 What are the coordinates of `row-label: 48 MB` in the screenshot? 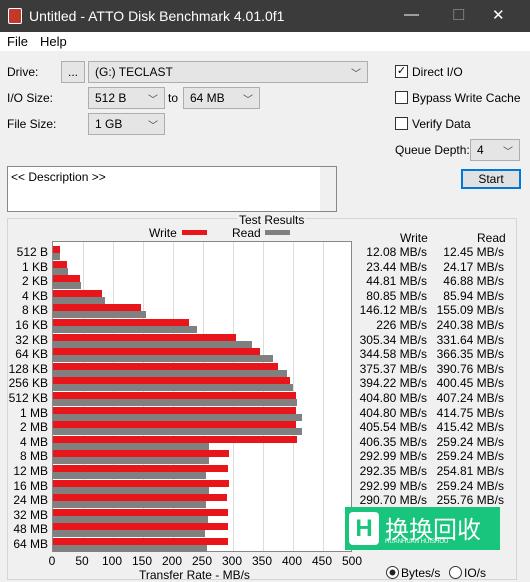 It's located at (30, 529).